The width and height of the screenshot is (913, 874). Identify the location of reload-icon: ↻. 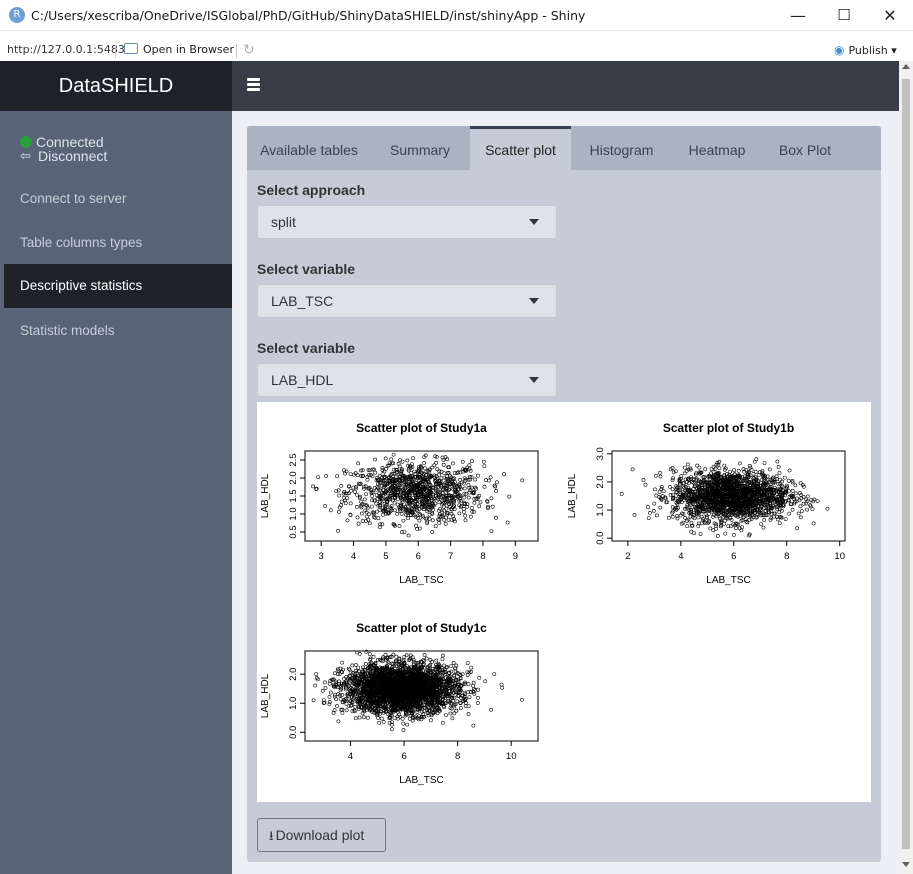
(249, 50).